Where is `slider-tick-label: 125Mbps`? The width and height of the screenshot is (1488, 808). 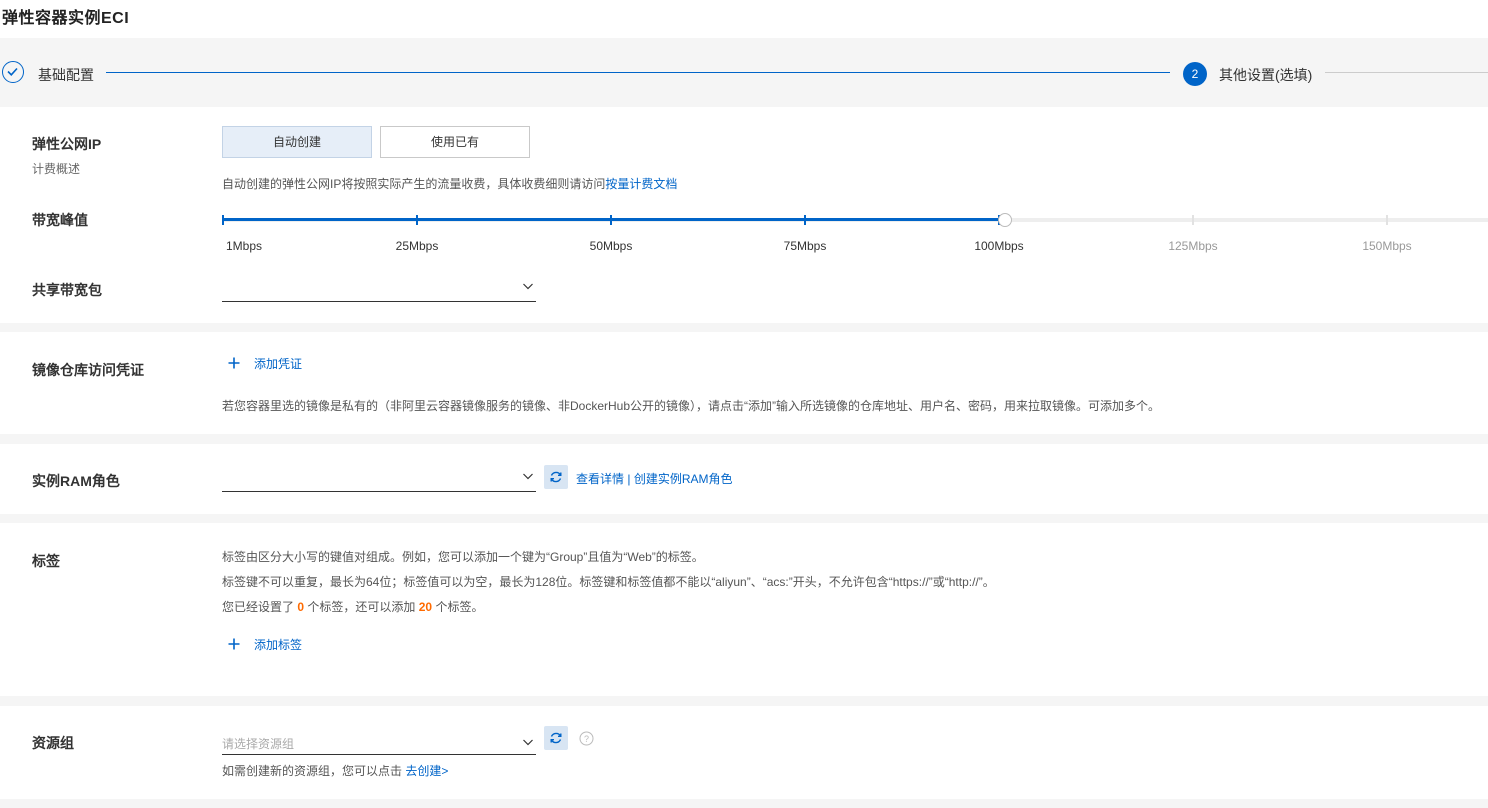
slider-tick-label: 125Mbps is located at coordinates (1192, 246).